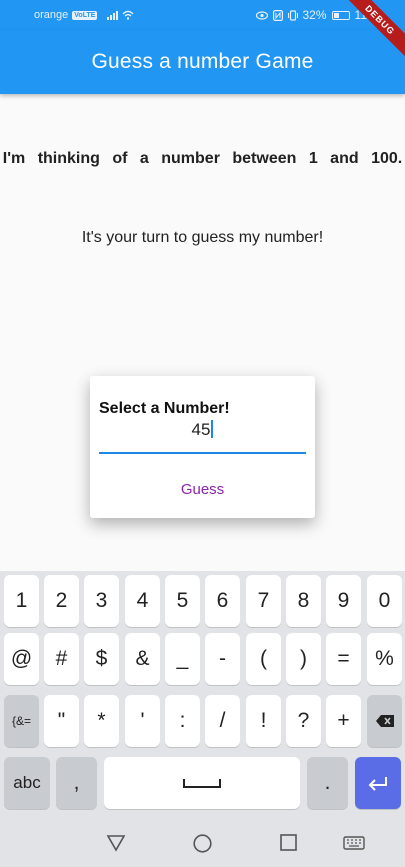 The image size is (405, 867). Describe the element at coordinates (212, 429) in the screenshot. I see `text-cursor` at that location.